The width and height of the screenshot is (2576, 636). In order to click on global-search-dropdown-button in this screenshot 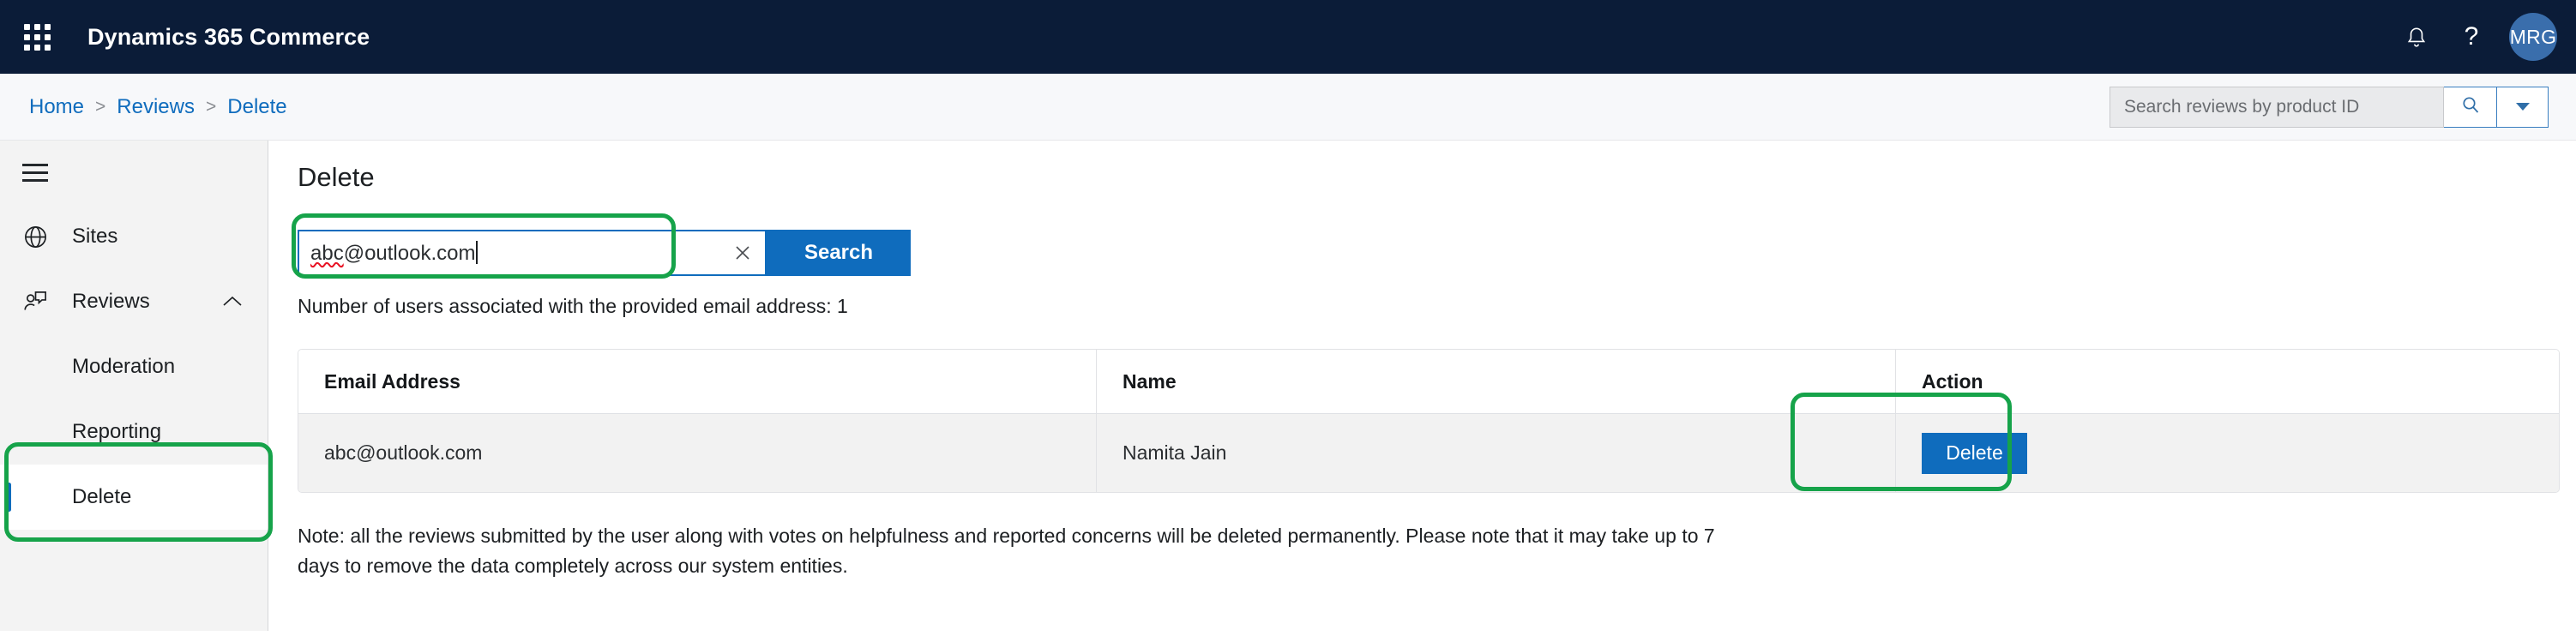, I will do `click(2523, 107)`.